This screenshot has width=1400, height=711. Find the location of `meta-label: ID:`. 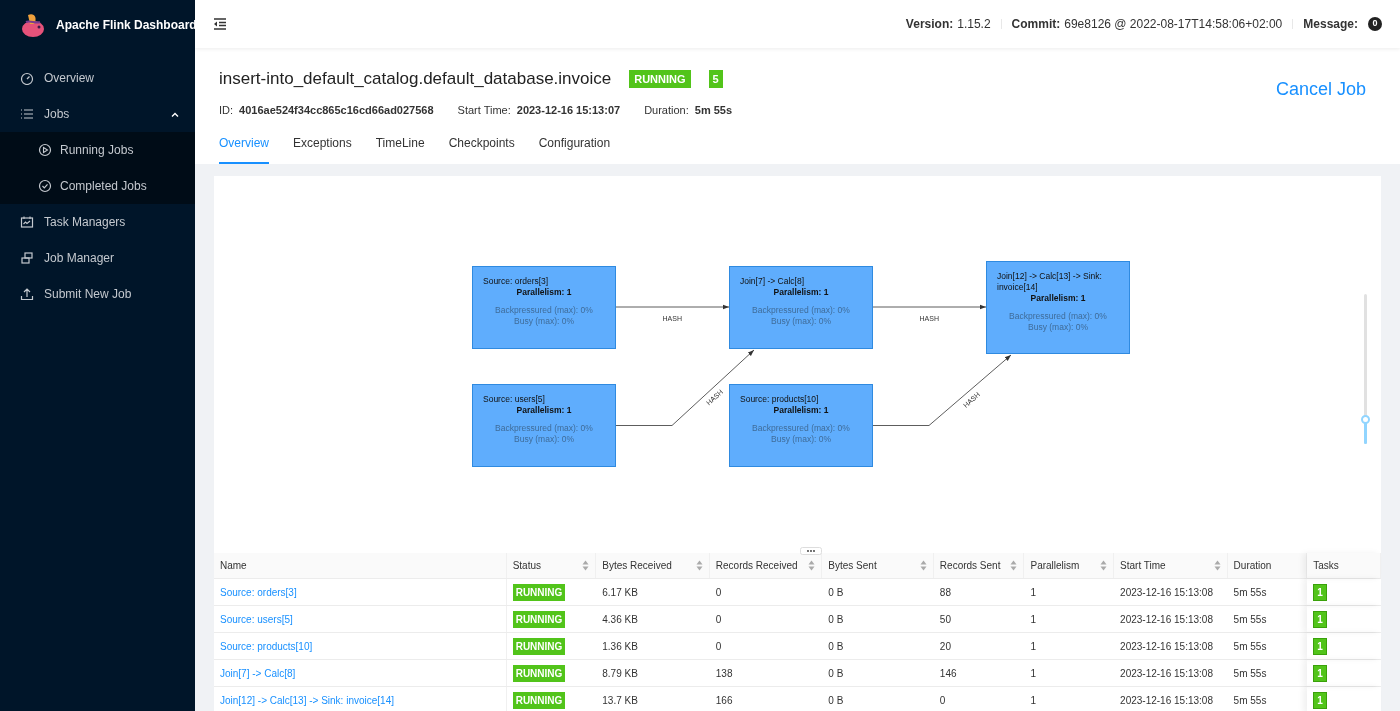

meta-label: ID: is located at coordinates (226, 110).